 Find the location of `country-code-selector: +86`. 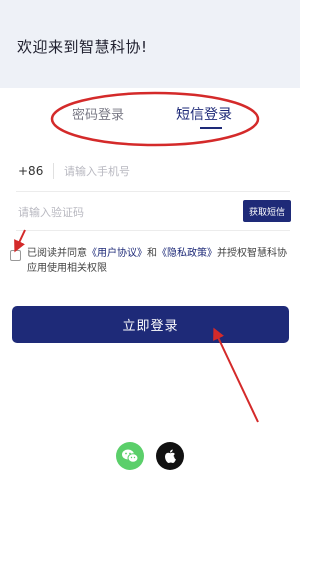

country-code-selector: +86 is located at coordinates (30, 171).